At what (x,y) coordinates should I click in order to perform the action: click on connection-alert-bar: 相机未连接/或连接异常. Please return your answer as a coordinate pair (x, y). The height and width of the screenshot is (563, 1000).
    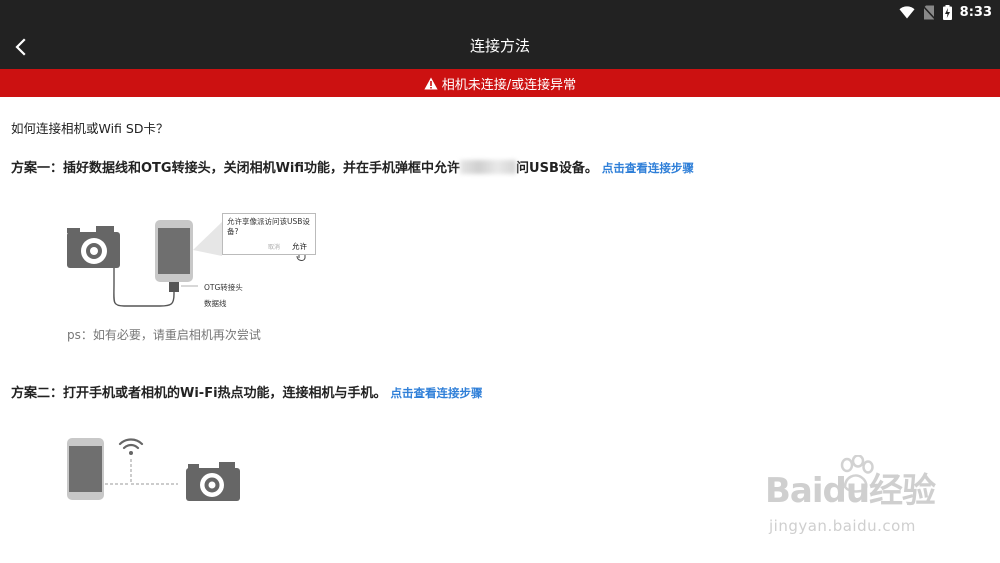
    Looking at the image, I should click on (500, 83).